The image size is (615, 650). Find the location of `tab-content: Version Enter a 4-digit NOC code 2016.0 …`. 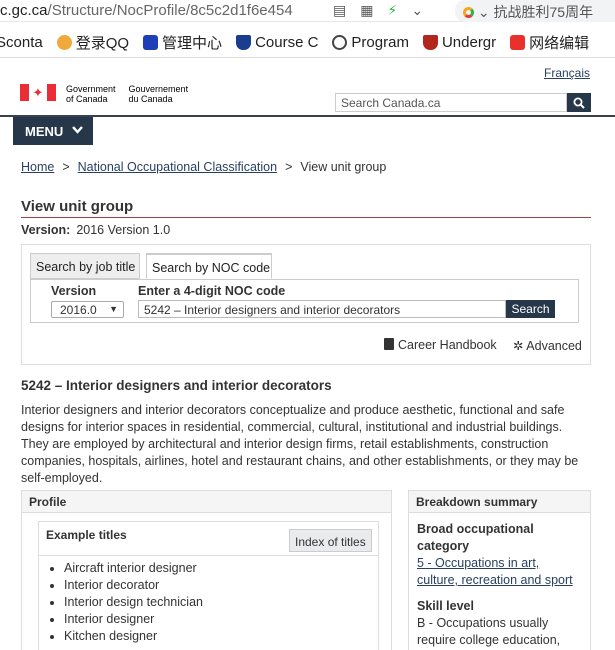

tab-content: Version Enter a 4-digit NOC code 2016.0 … is located at coordinates (304, 301).